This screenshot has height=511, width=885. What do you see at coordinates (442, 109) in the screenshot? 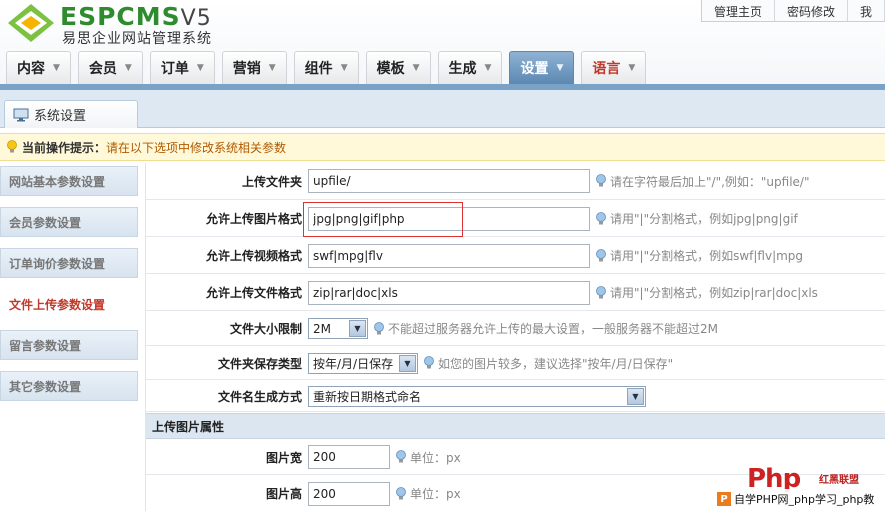
I see `sub-title-bar: 系统设置` at bounding box center [442, 109].